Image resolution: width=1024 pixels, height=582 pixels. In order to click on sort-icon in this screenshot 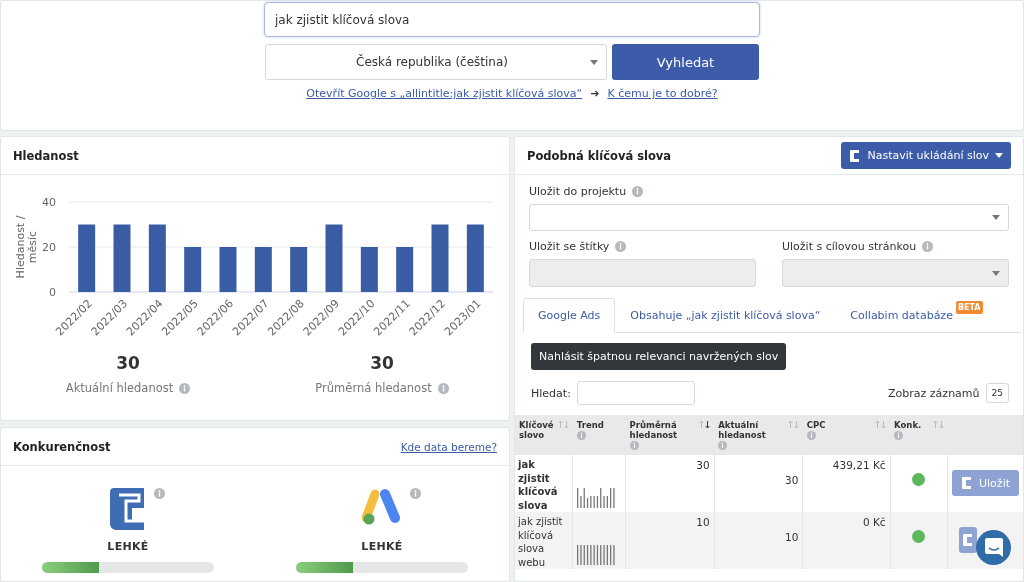, I will do `click(705, 424)`.